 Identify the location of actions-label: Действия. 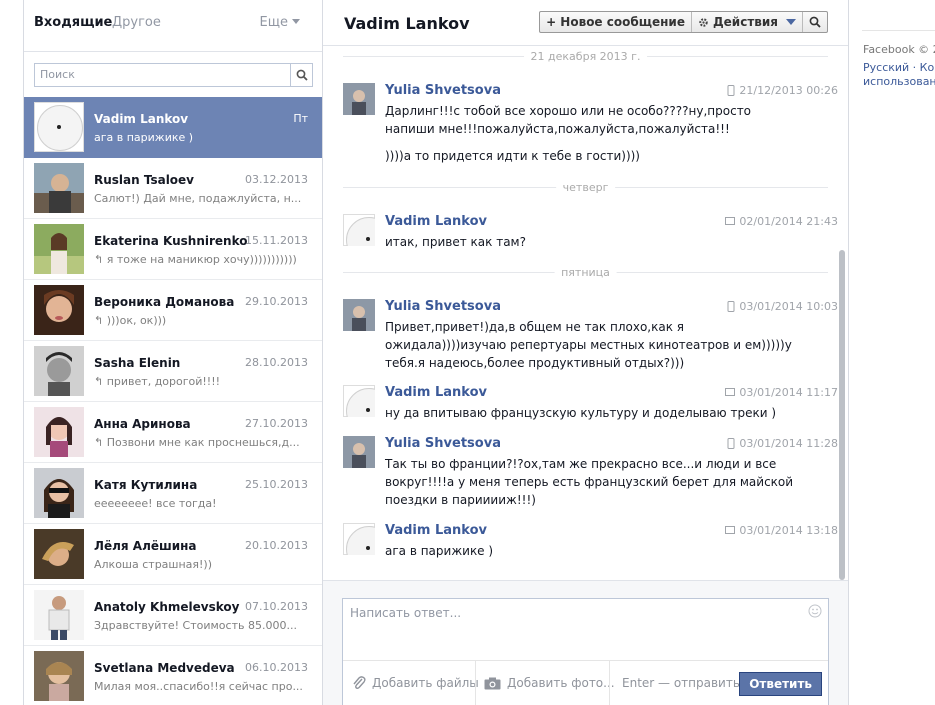
(745, 22).